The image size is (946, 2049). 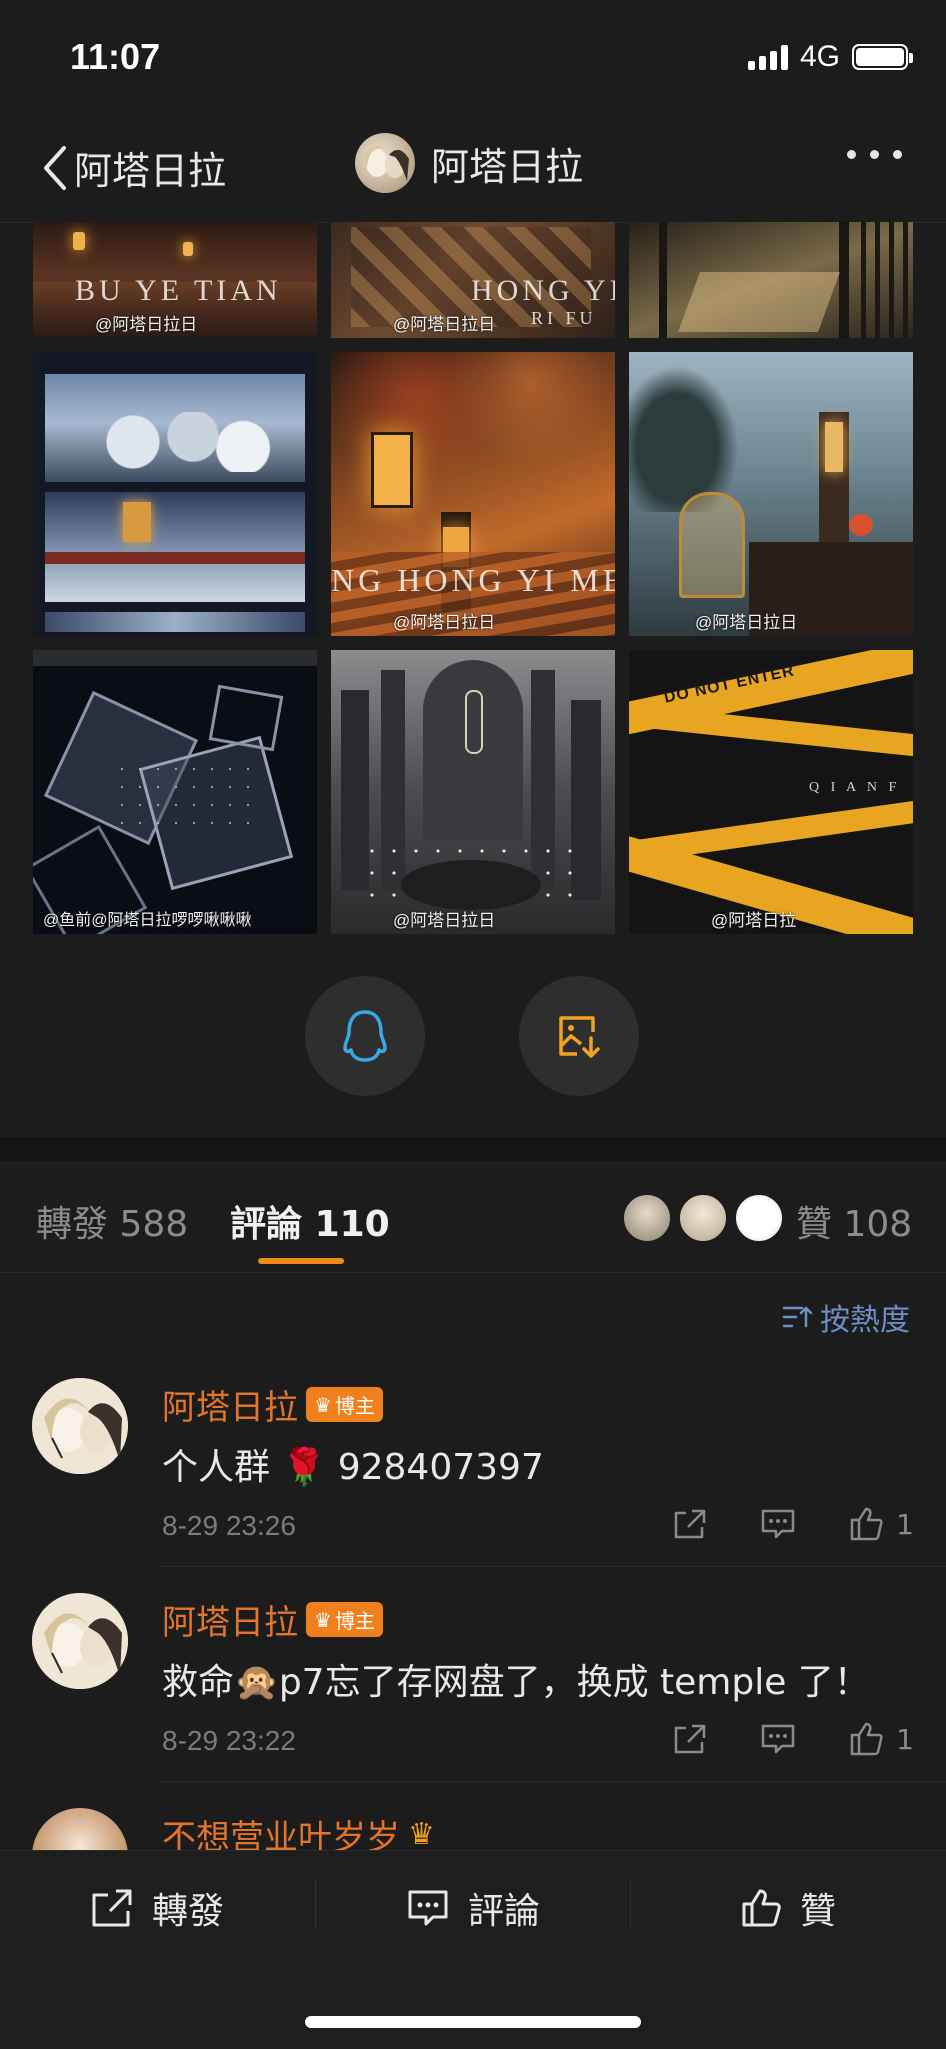 What do you see at coordinates (175, 792) in the screenshot?
I see `gallery-image-7: @鱼前@阿塔日拉啰啰啾啾啾` at bounding box center [175, 792].